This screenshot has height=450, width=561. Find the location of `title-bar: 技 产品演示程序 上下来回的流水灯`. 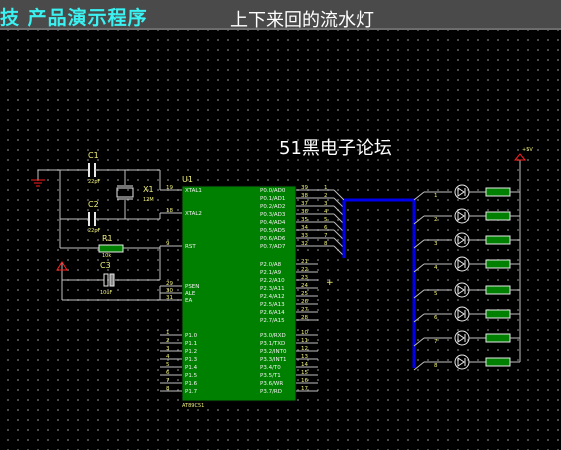

title-bar: 技 产品演示程序 上下来回的流水灯 is located at coordinates (280, 15).